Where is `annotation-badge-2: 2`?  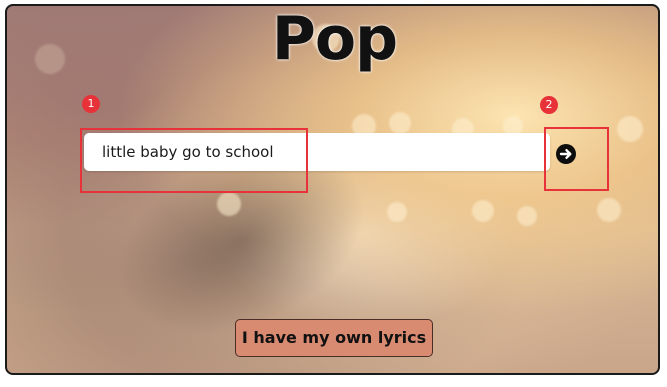 annotation-badge-2: 2 is located at coordinates (549, 105).